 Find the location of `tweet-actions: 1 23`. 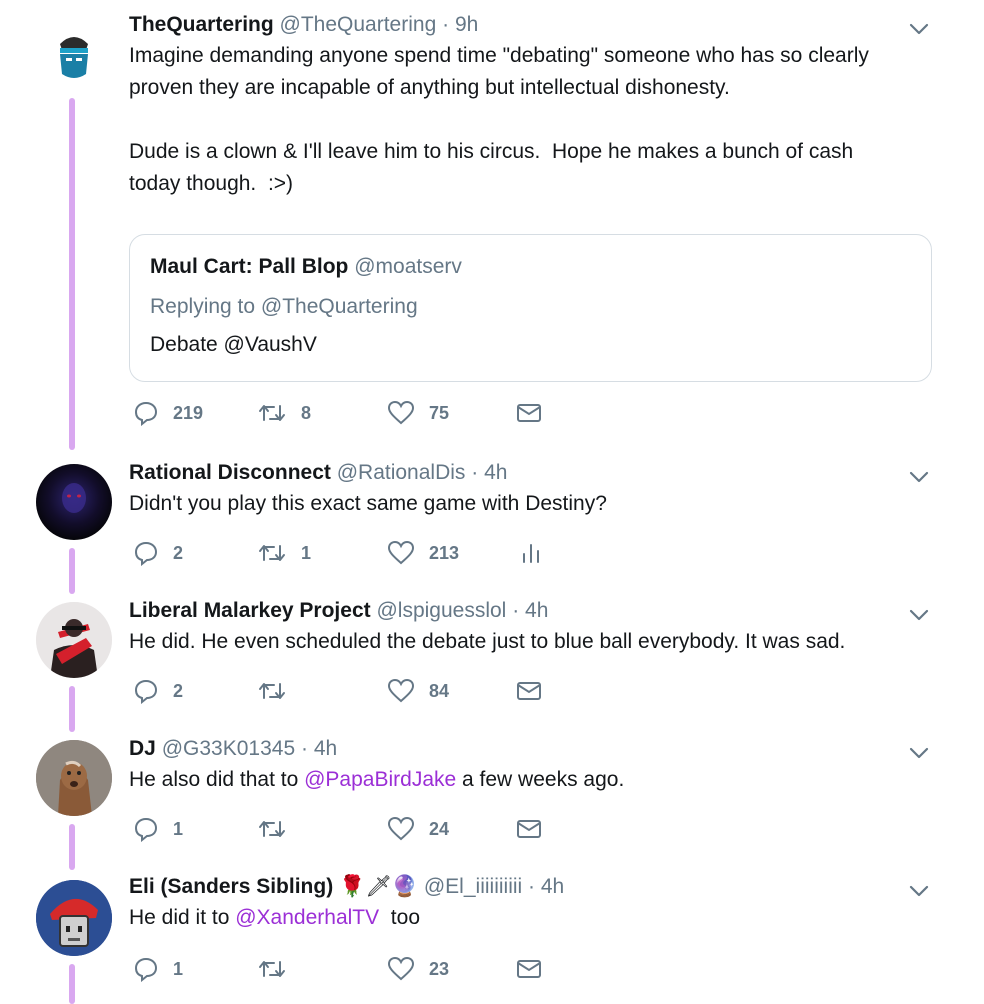

tweet-actions: 1 23 is located at coordinates (429, 969).